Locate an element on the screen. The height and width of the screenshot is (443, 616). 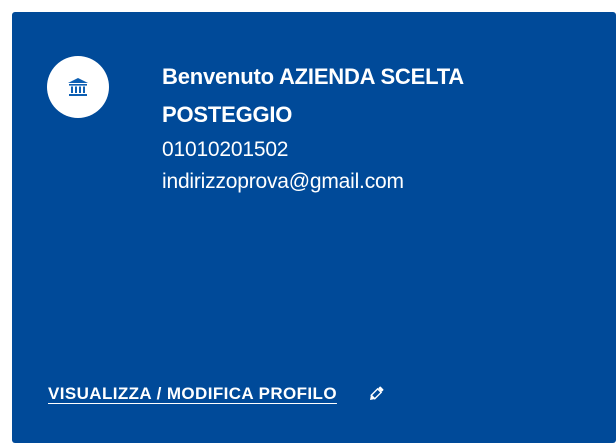
welcome-prefix: Benvenuto is located at coordinates (218, 76).